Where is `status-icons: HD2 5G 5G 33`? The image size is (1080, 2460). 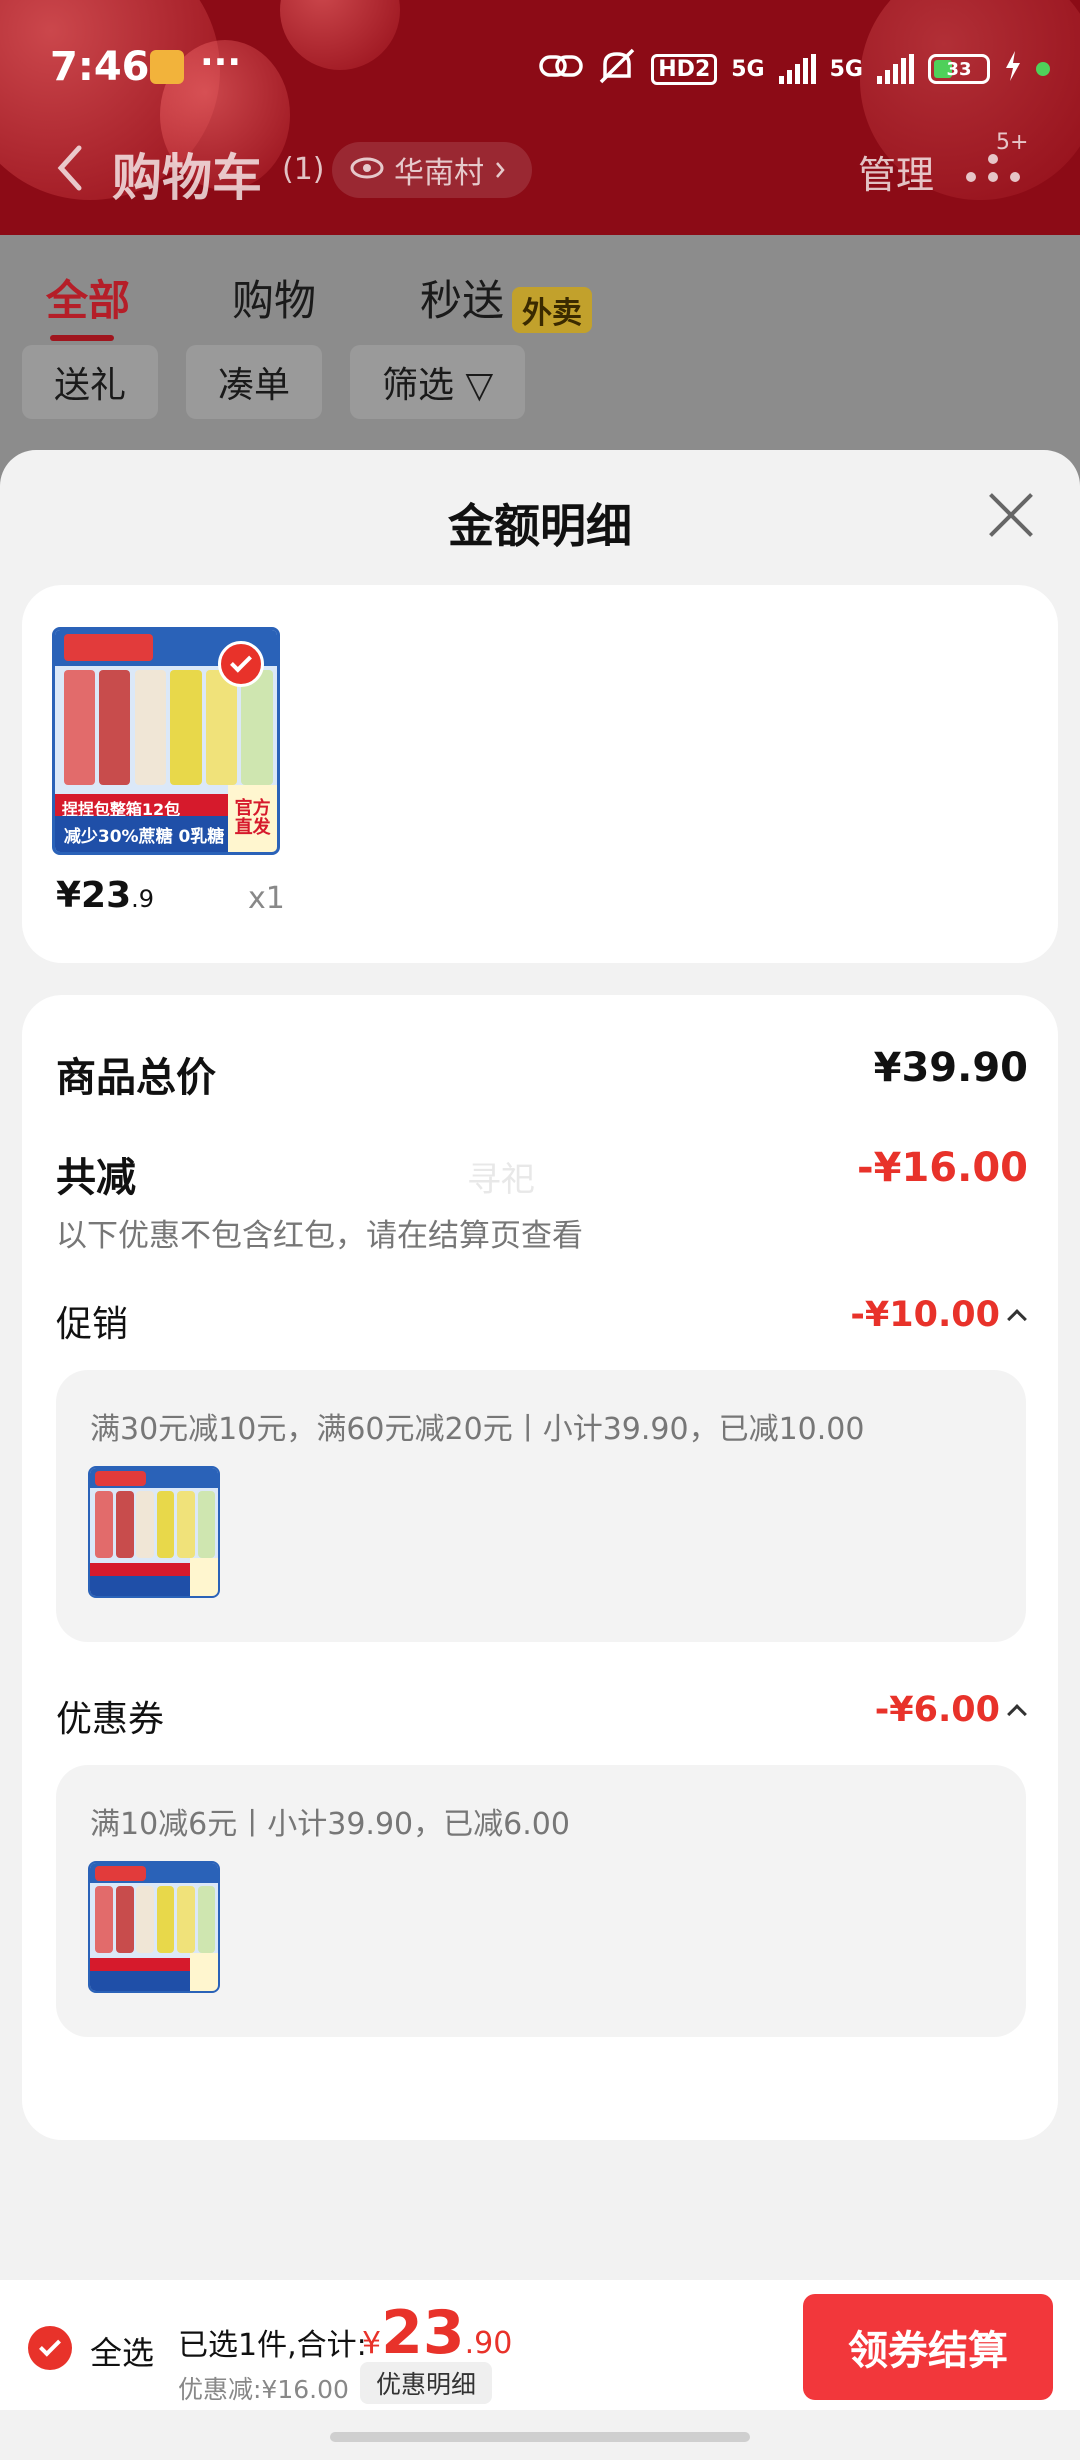 status-icons: HD2 5G 5G 33 is located at coordinates (794, 69).